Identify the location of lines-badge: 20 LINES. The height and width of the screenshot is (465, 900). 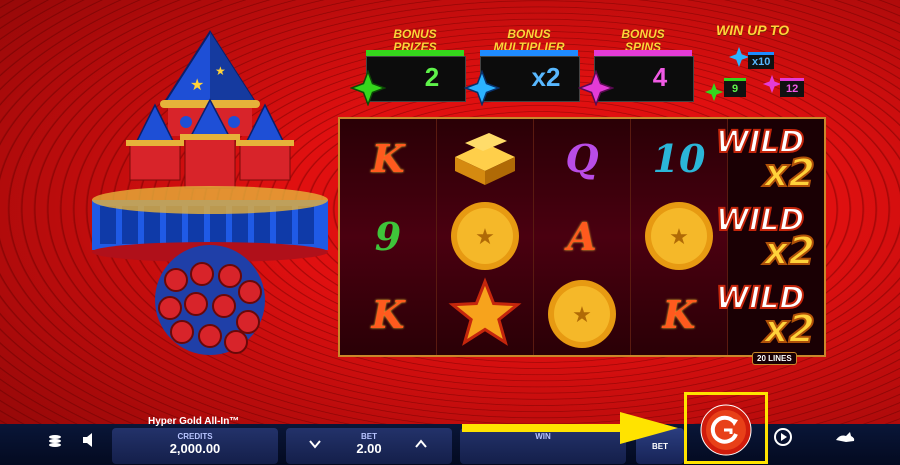
(774, 358).